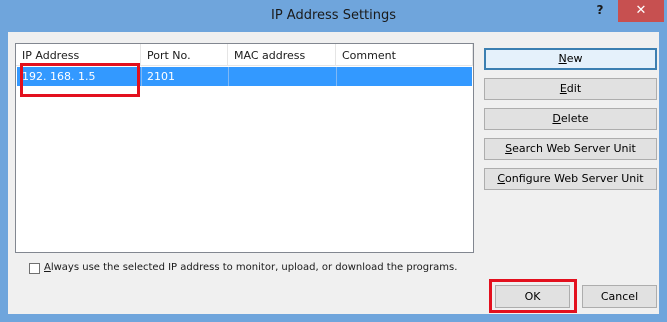 This screenshot has width=667, height=322. Describe the element at coordinates (600, 13) in the screenshot. I see `help-button: ?` at that location.